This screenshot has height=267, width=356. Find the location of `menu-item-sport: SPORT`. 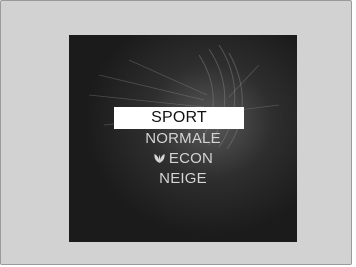

menu-item-sport: SPORT is located at coordinates (179, 118).